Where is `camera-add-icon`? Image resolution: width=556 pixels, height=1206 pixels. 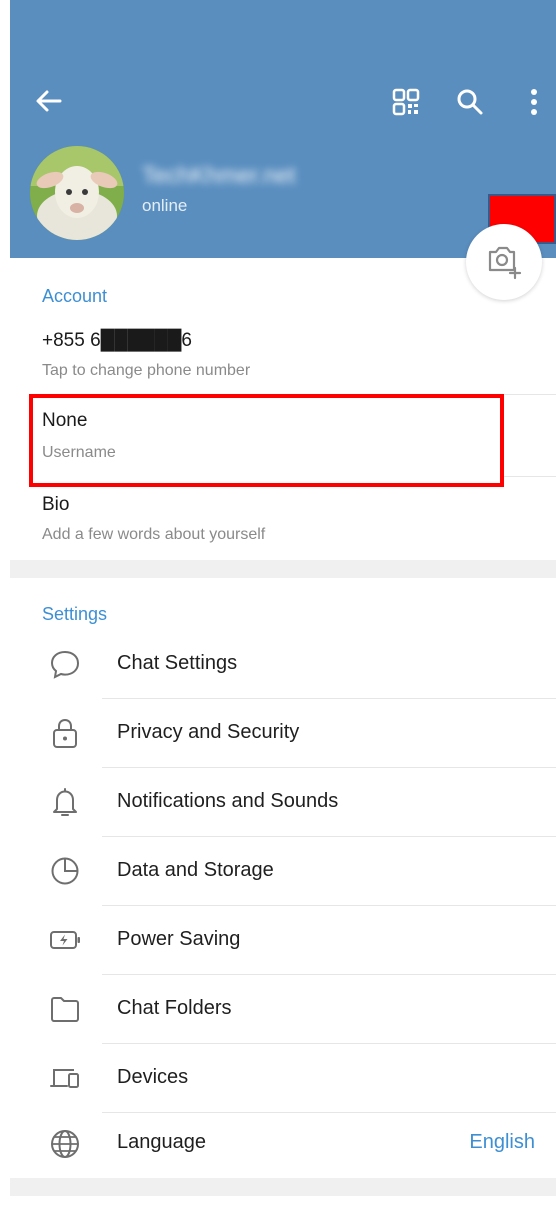 camera-add-icon is located at coordinates (505, 263).